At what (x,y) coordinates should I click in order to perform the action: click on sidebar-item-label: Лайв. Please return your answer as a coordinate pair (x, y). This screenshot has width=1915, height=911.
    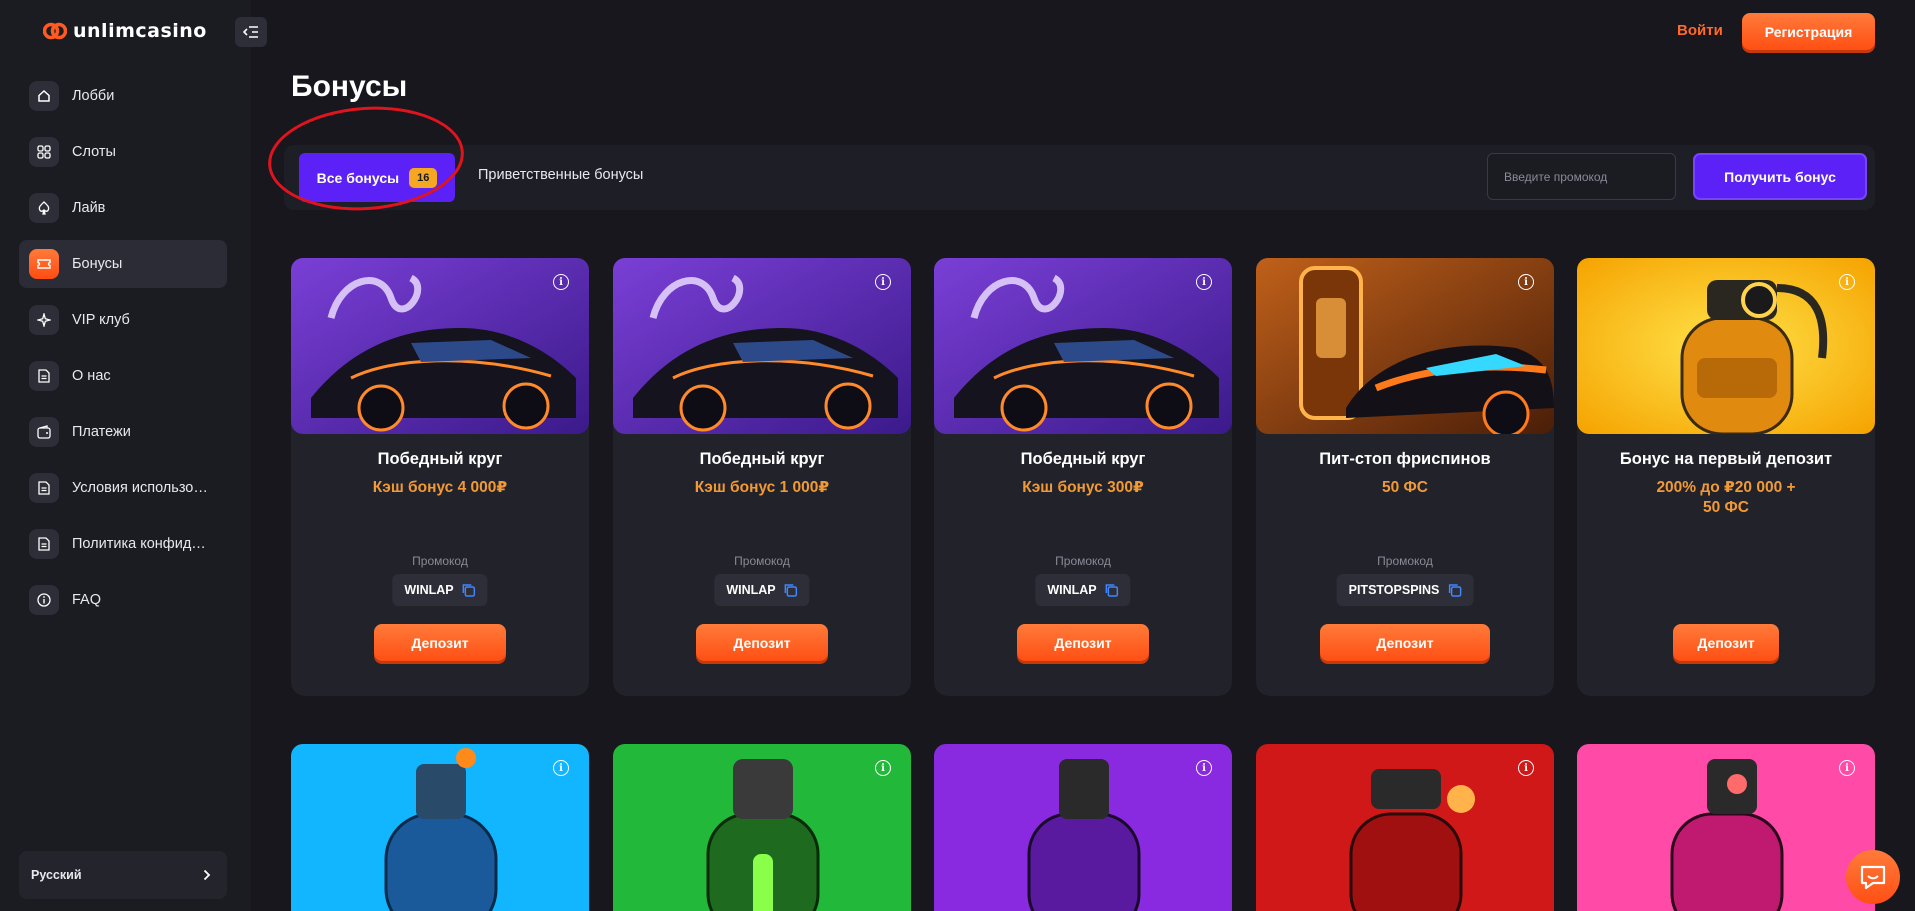
    Looking at the image, I should click on (89, 208).